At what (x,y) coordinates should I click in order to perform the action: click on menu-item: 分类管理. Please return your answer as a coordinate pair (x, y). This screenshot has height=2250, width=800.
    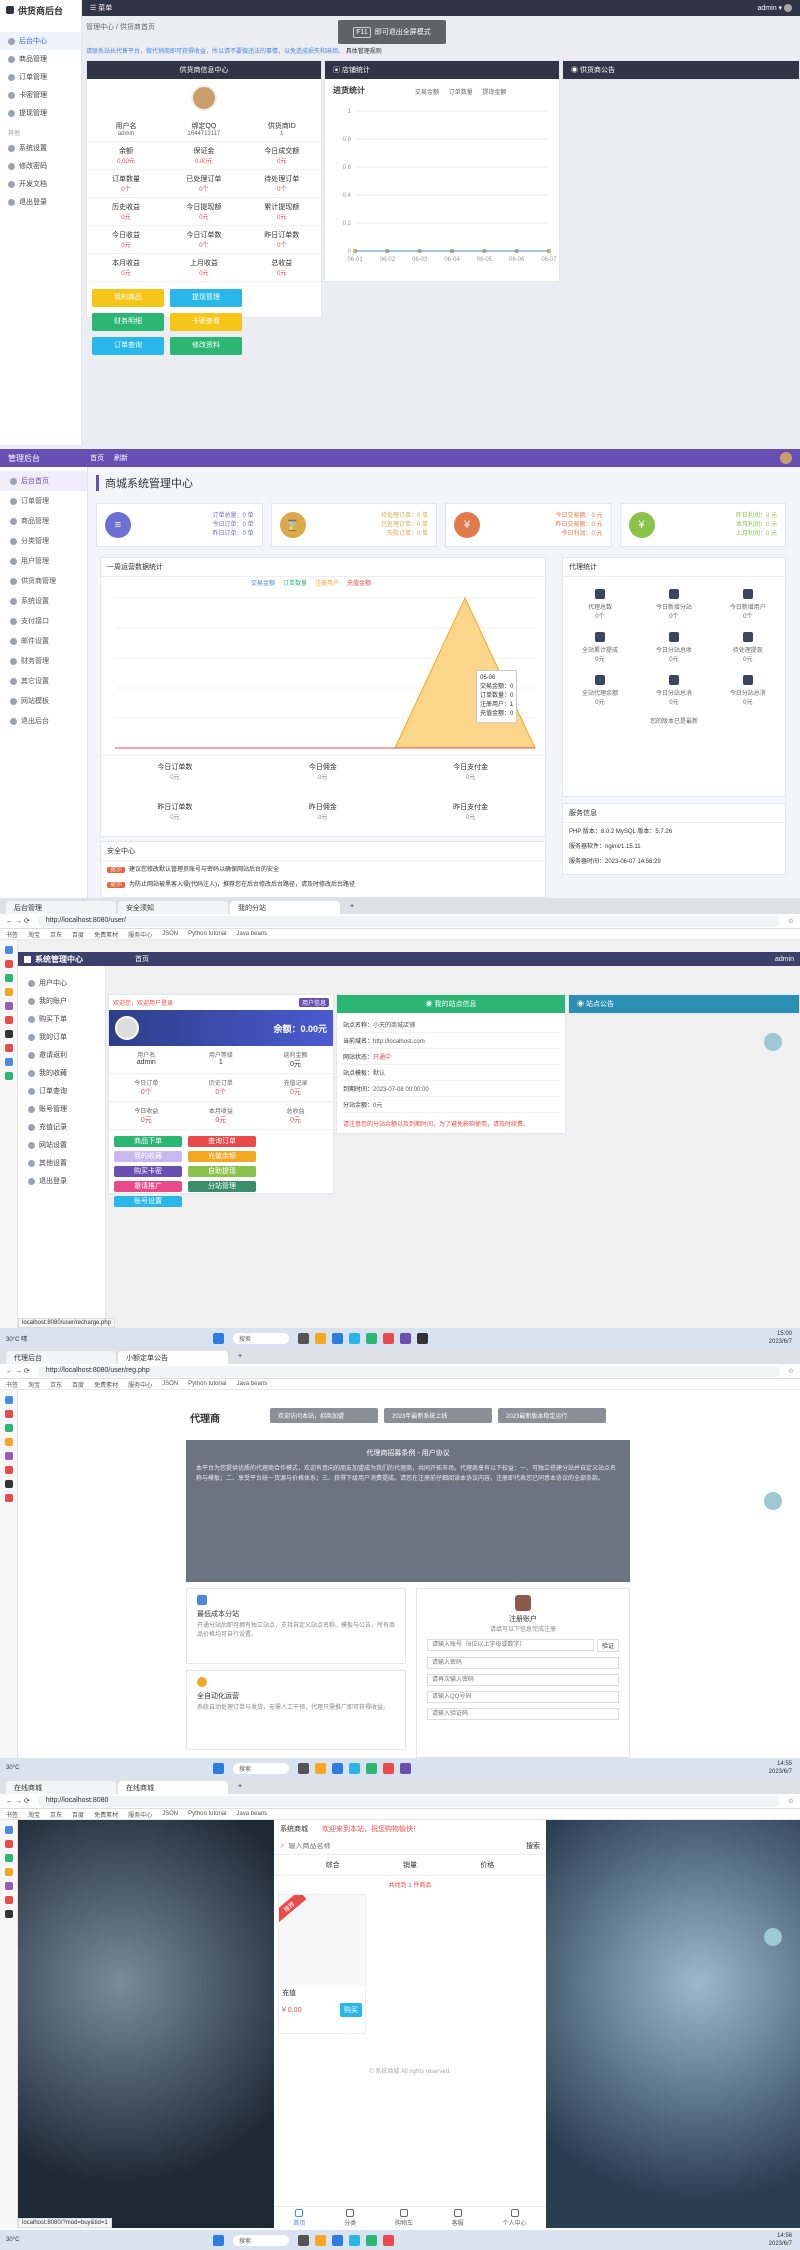
    Looking at the image, I should click on (43, 541).